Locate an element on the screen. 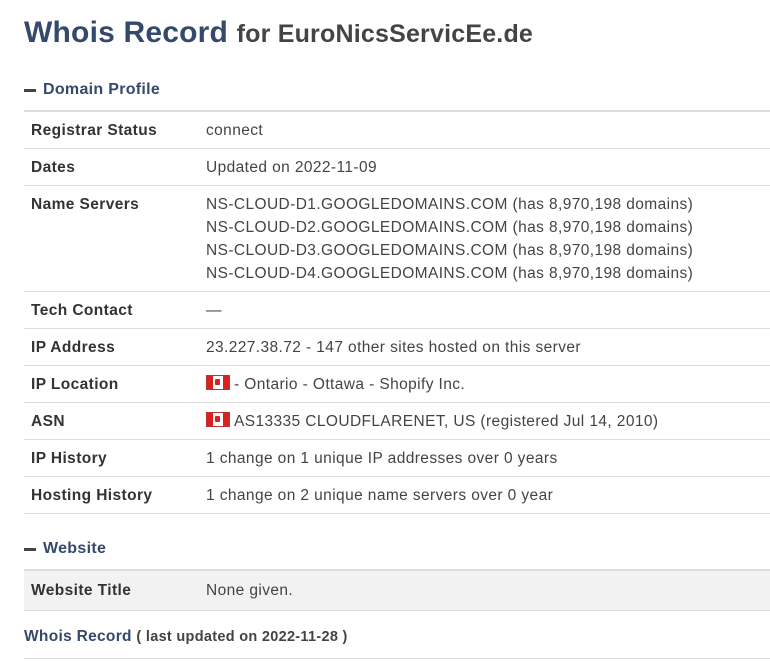 The image size is (770, 661). table-row: Dates Updated on 2022-11-09 is located at coordinates (397, 167).